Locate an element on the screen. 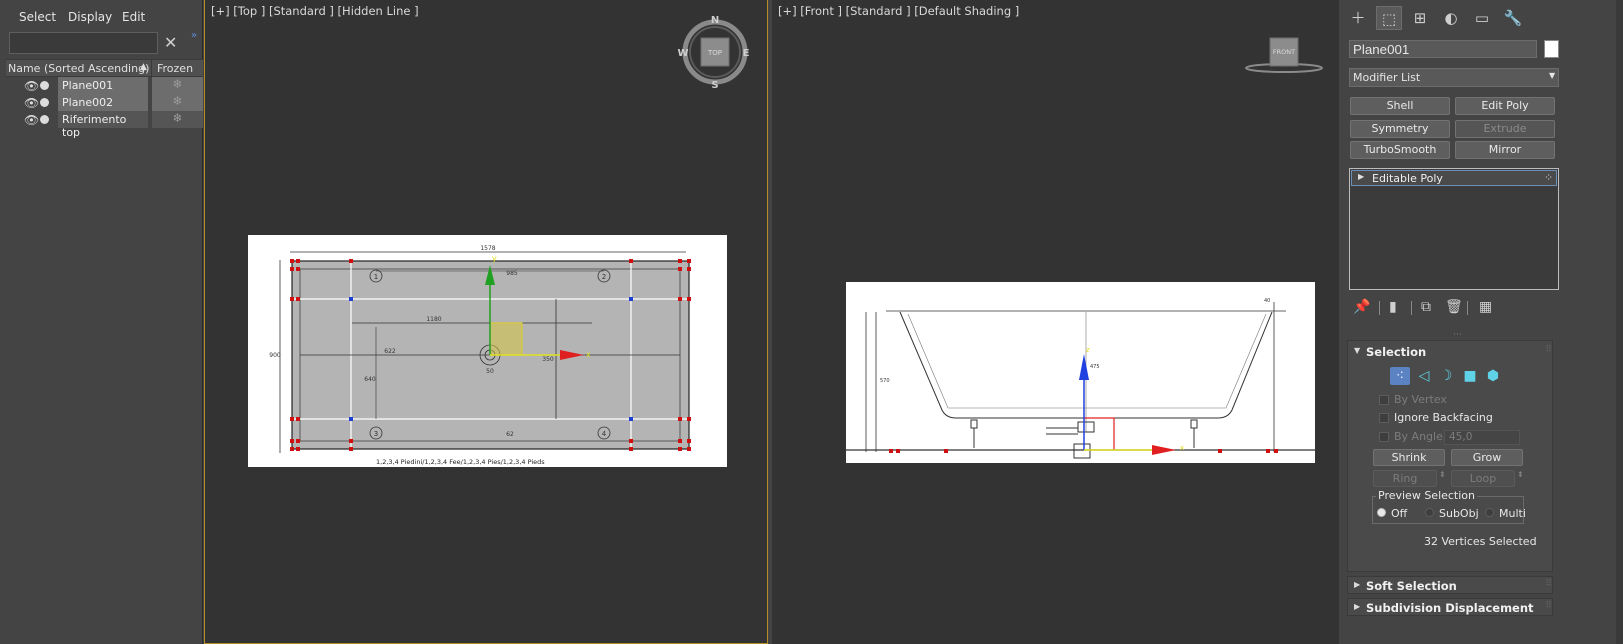 The height and width of the screenshot is (644, 1623). modifier-mirror-button: Mirror is located at coordinates (1505, 150).